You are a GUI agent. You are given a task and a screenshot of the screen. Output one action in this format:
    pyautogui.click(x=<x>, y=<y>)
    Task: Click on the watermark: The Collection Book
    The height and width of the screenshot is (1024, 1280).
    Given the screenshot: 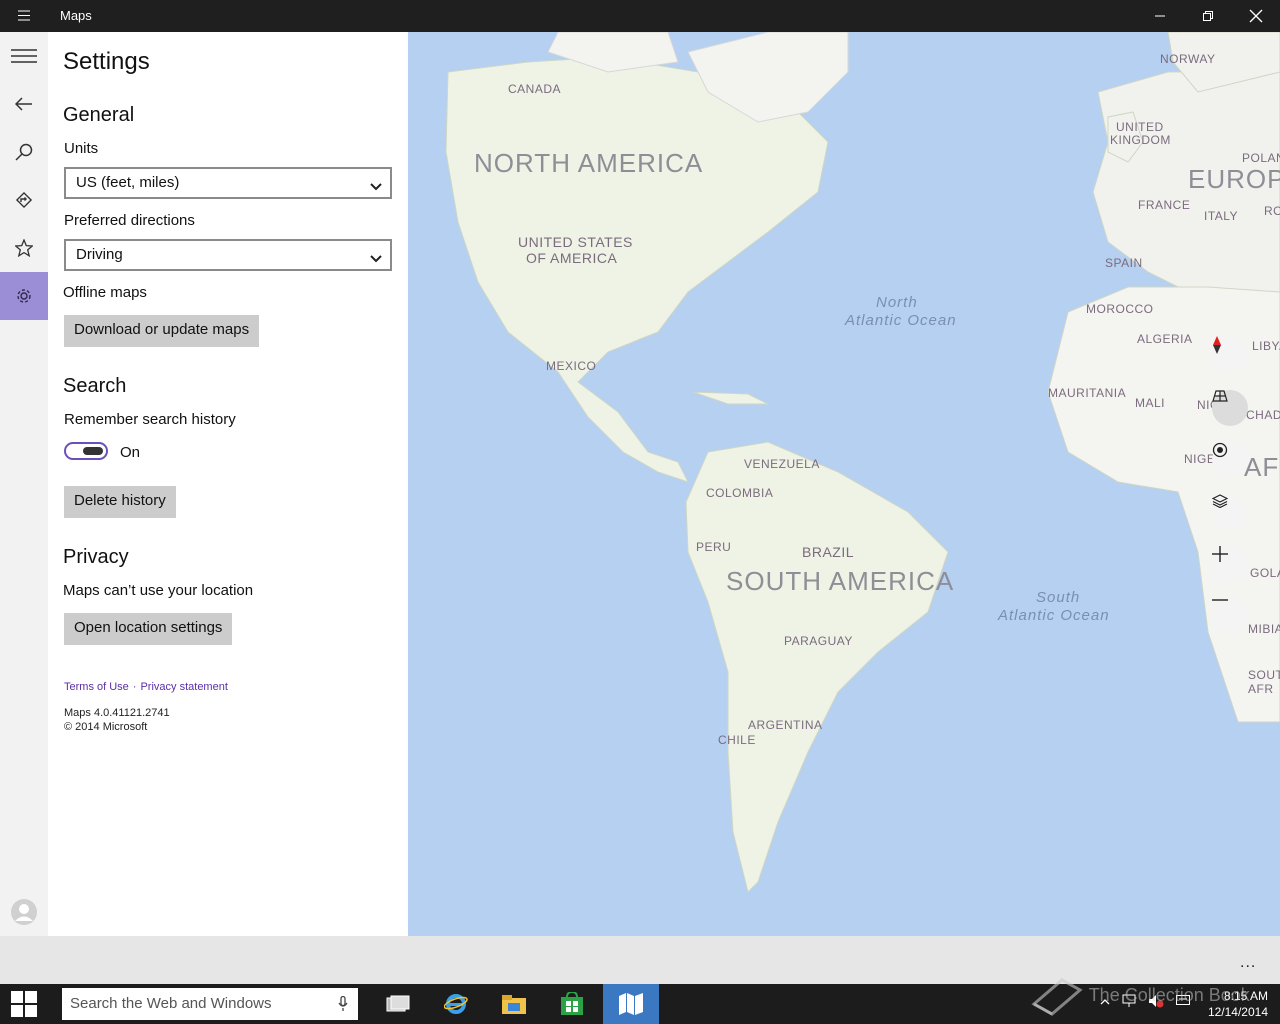 What is the action you would take?
    pyautogui.click(x=1140, y=996)
    